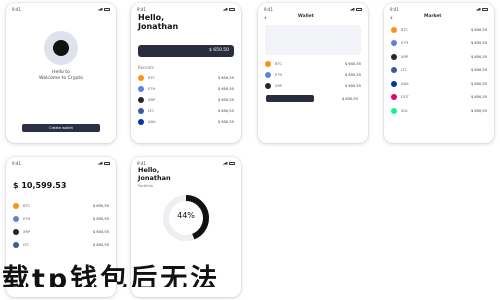 This screenshot has width=500, height=300. Describe the element at coordinates (290, 98) in the screenshot. I see `action-bar` at that location.